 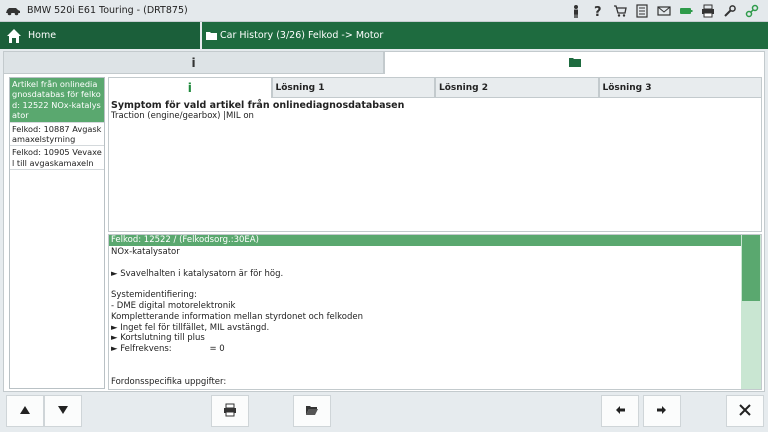 What do you see at coordinates (642, 11) in the screenshot?
I see `mail-icon` at bounding box center [642, 11].